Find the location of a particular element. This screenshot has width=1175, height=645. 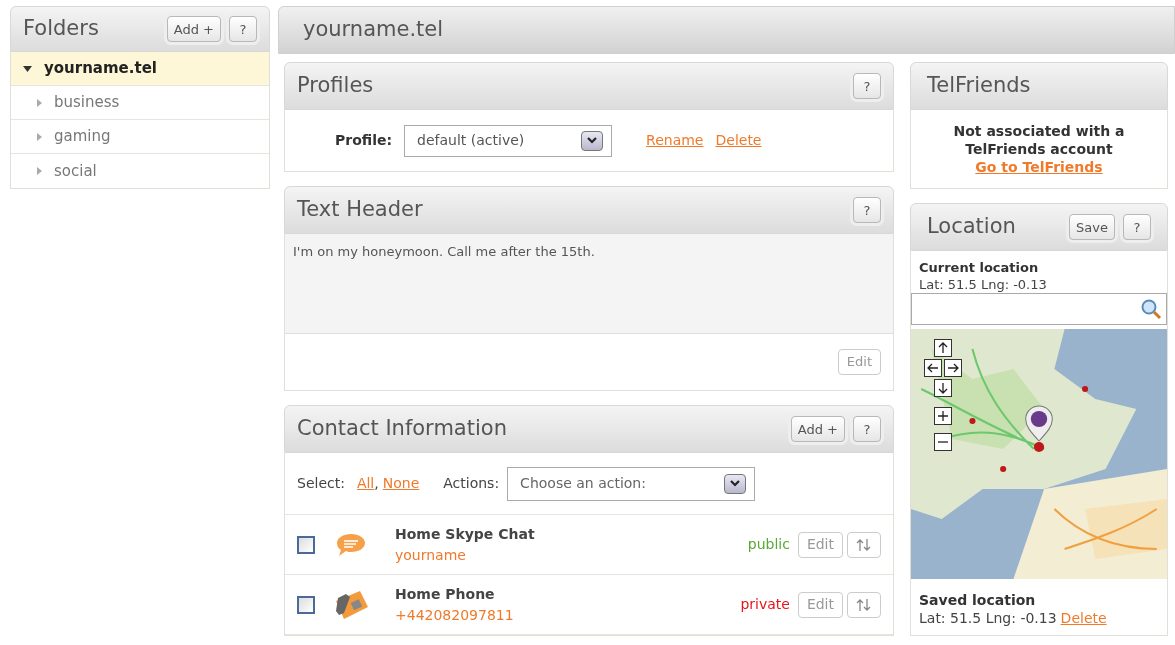

zoom-in-button is located at coordinates (943, 416).